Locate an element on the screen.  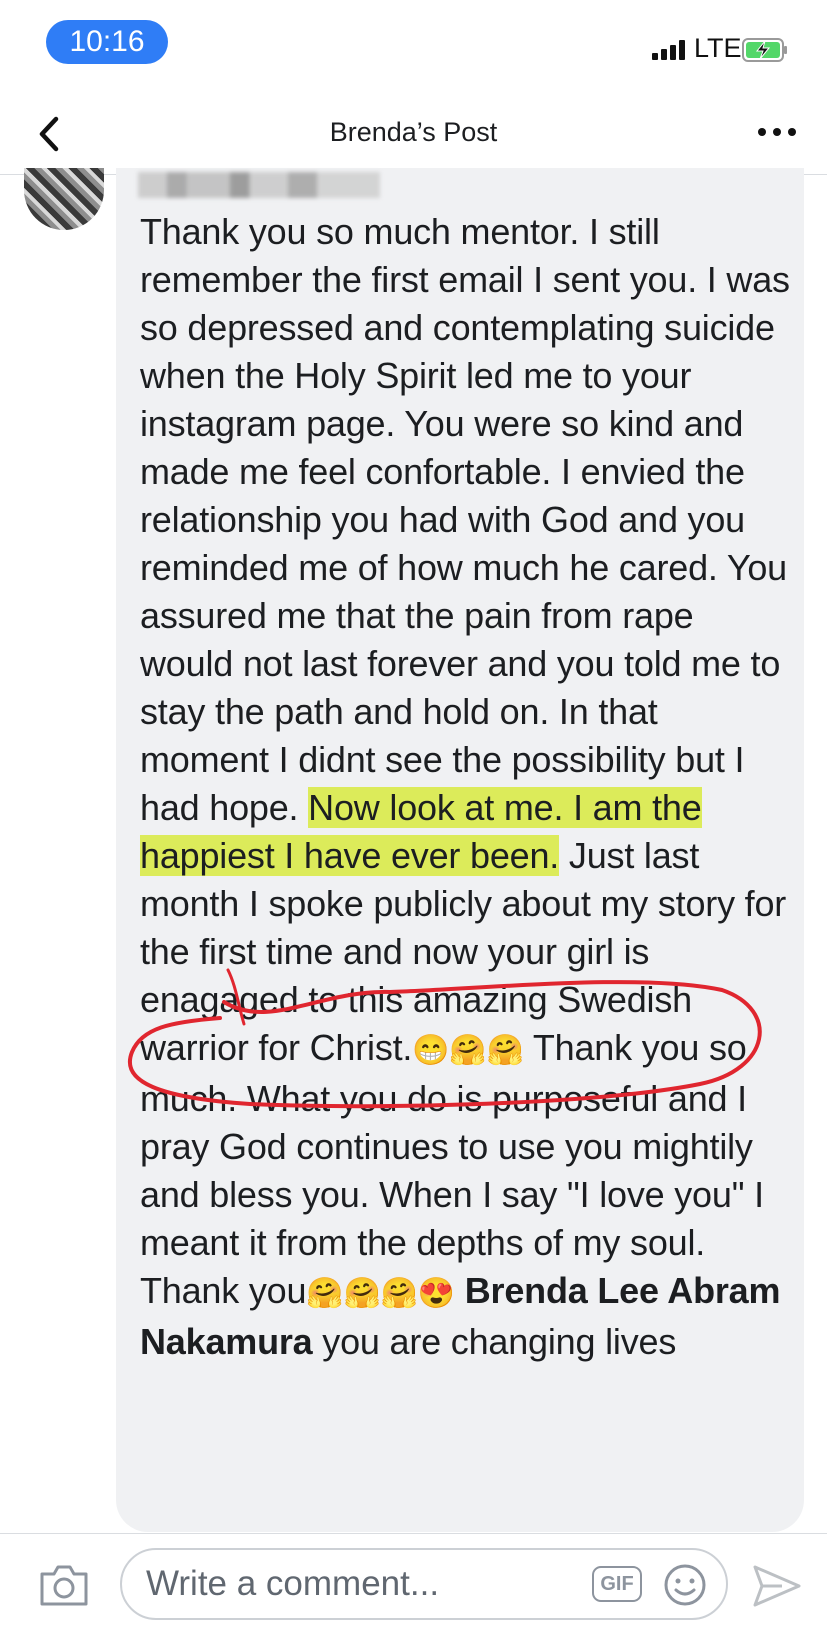
more-horizontal-icon is located at coordinates (777, 132).